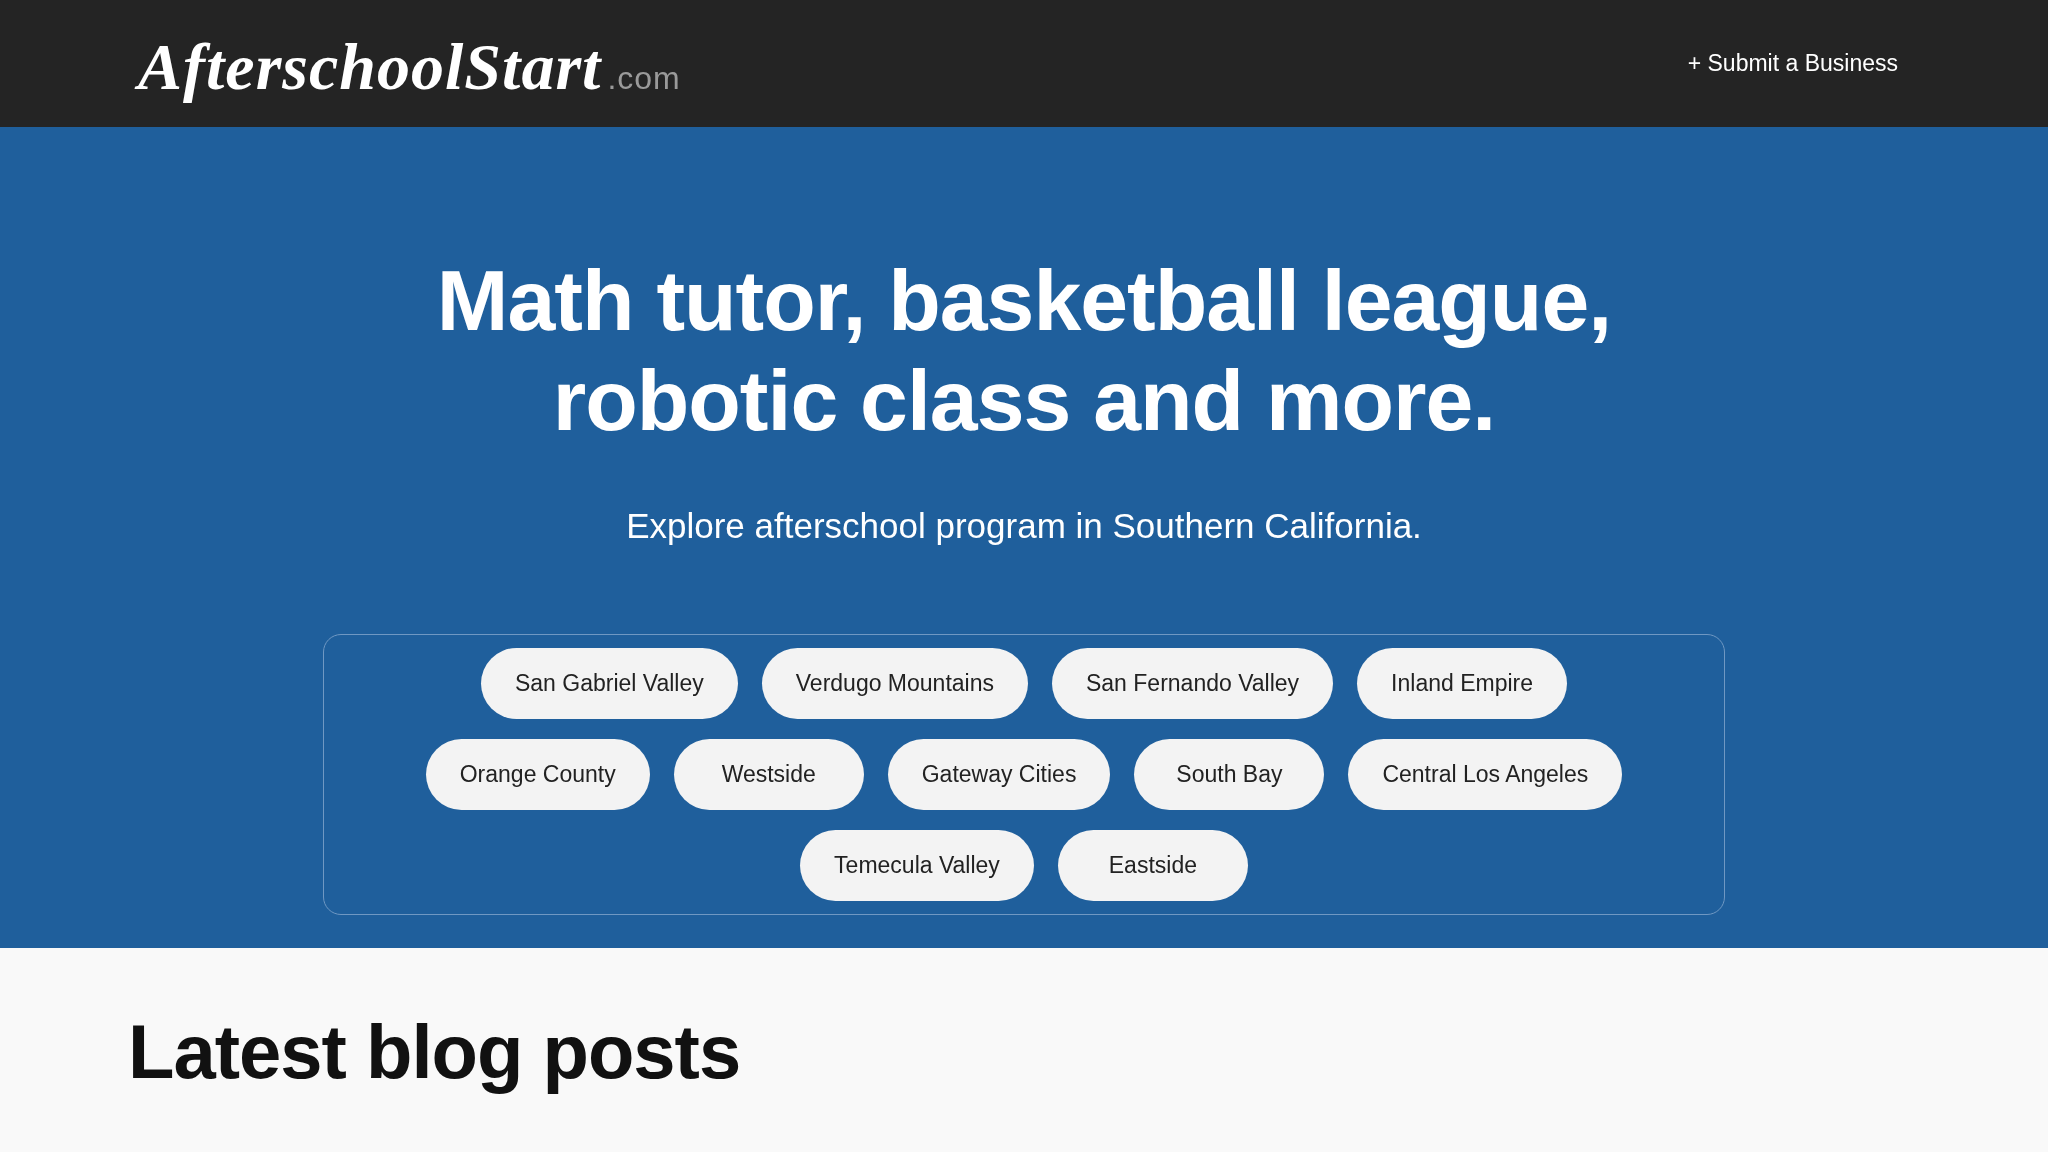  I want to click on region-button: San Fernando Valley, so click(1193, 683).